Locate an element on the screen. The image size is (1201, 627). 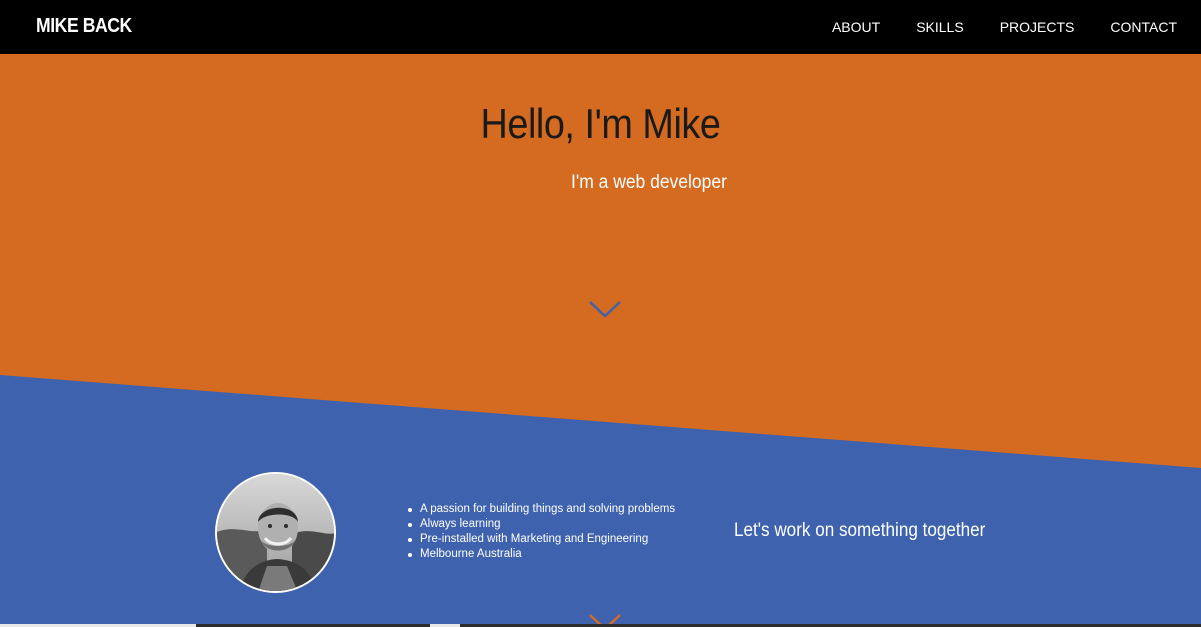
nav-link-projects: PROJECTS is located at coordinates (1037, 27).